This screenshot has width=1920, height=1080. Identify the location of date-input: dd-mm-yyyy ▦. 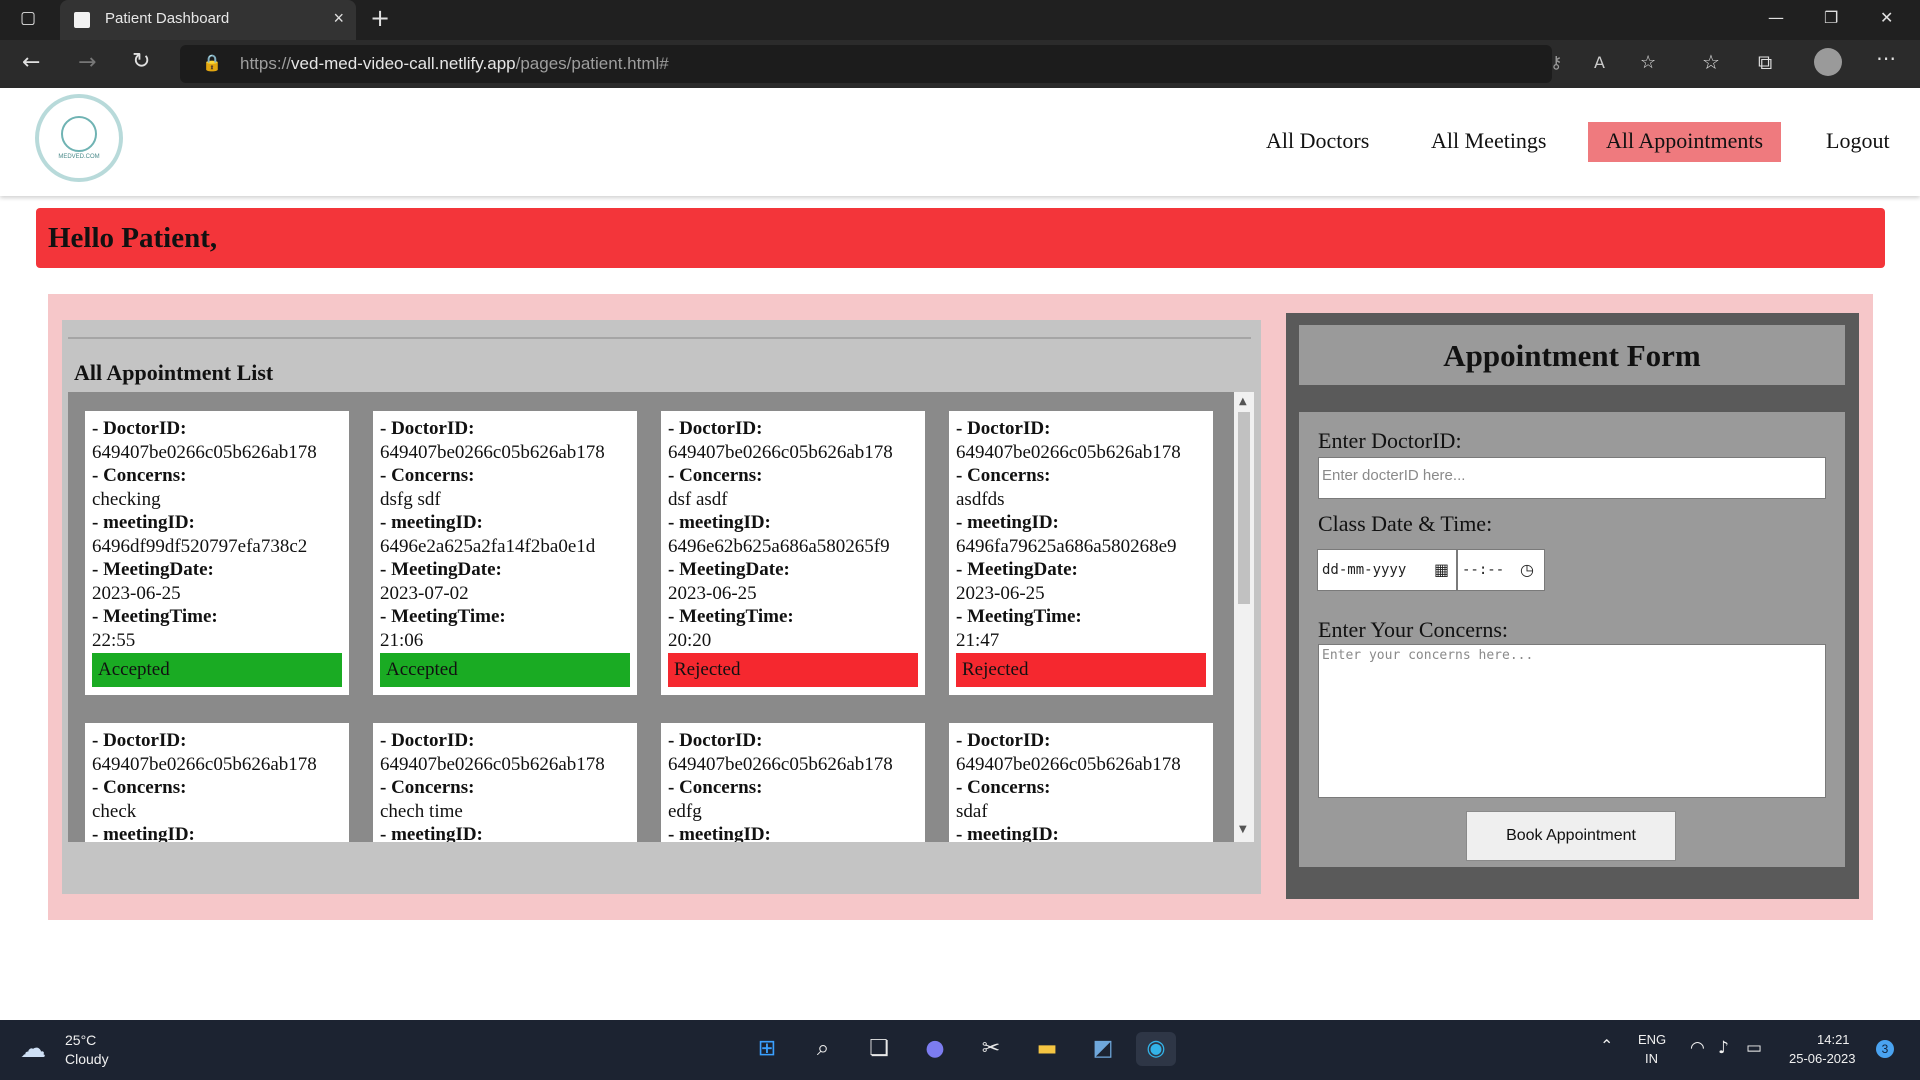
(1387, 570).